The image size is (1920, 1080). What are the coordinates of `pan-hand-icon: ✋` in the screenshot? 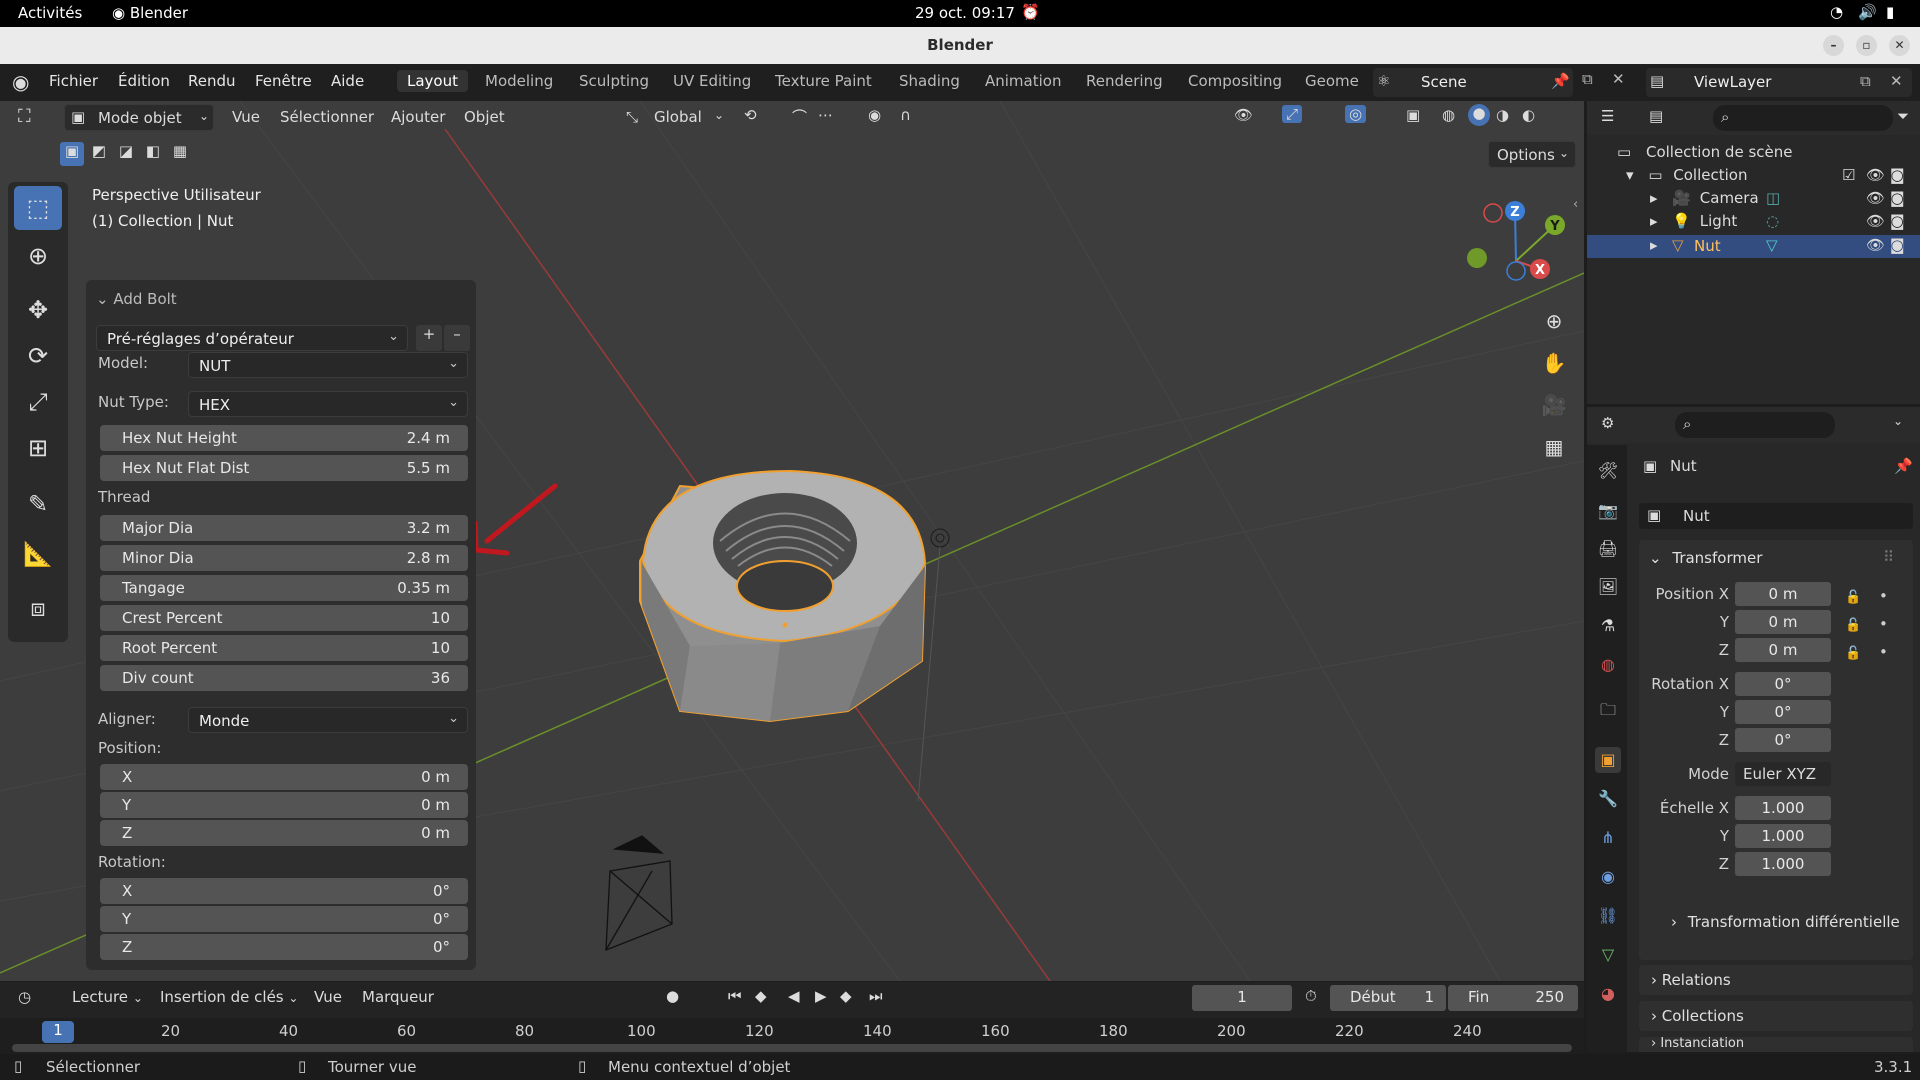 It's located at (1554, 363).